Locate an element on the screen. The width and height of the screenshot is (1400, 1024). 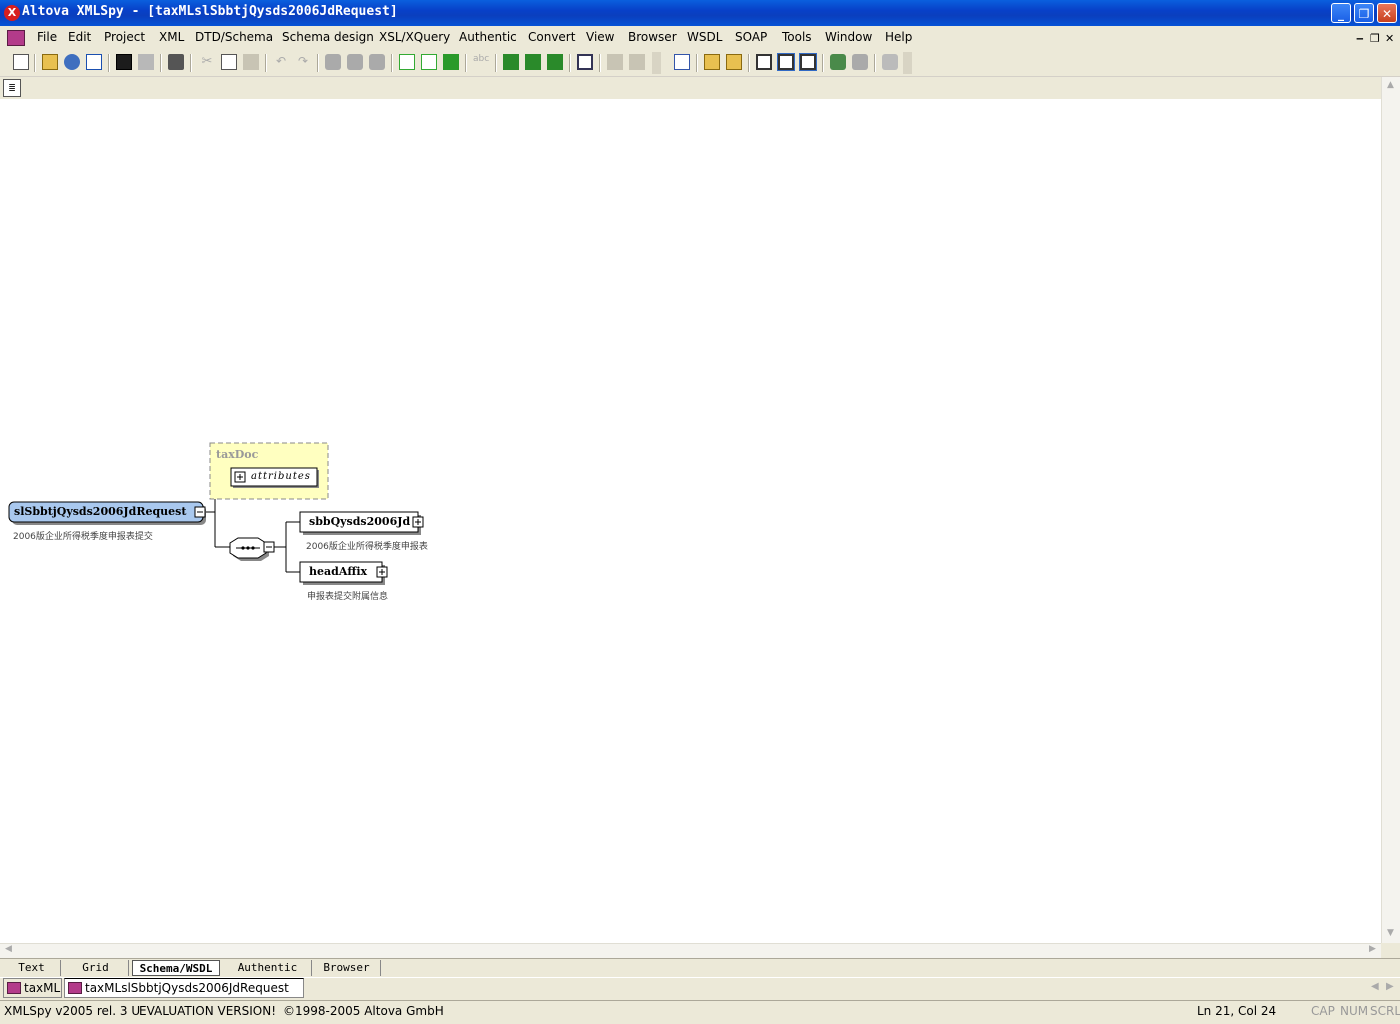
cut-icon: ✂ is located at coordinates (207, 62).